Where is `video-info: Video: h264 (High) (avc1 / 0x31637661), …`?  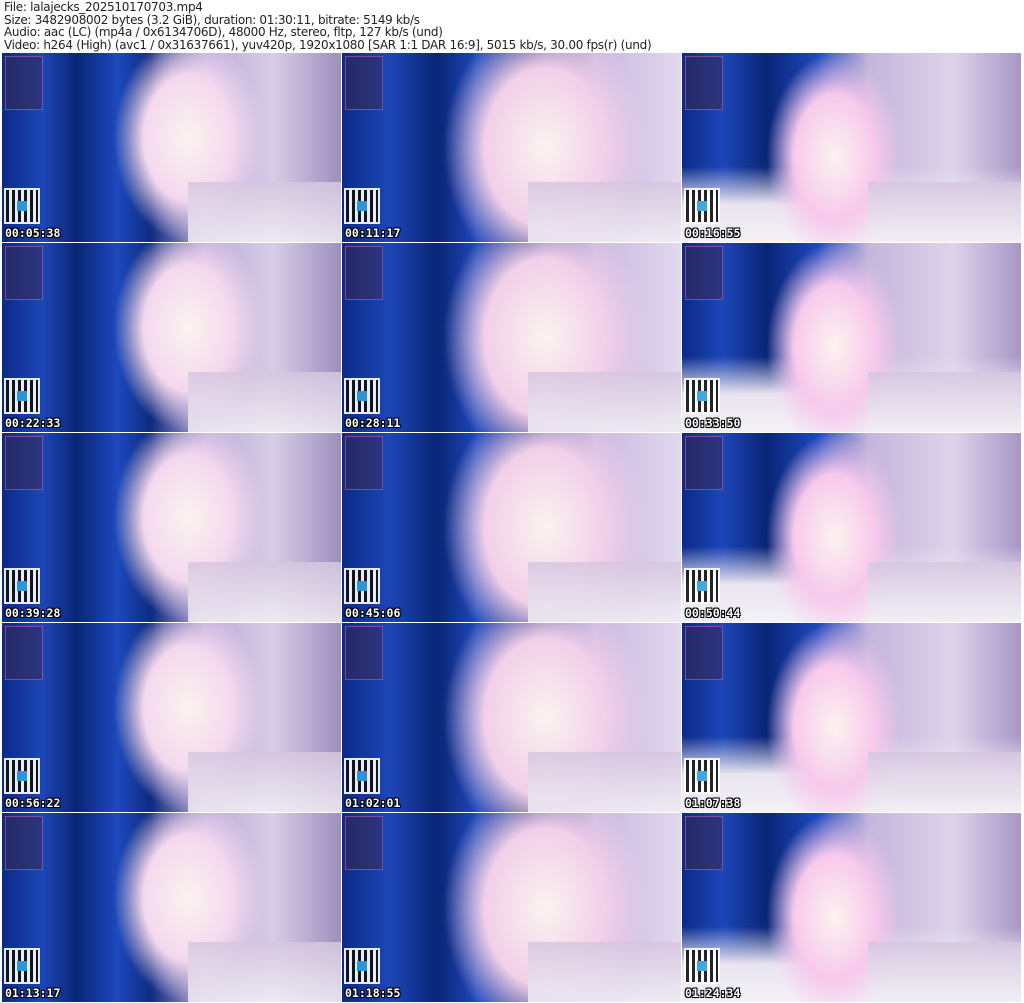 video-info: Video: h264 (High) (avc1 / 0x31637661), … is located at coordinates (328, 44).